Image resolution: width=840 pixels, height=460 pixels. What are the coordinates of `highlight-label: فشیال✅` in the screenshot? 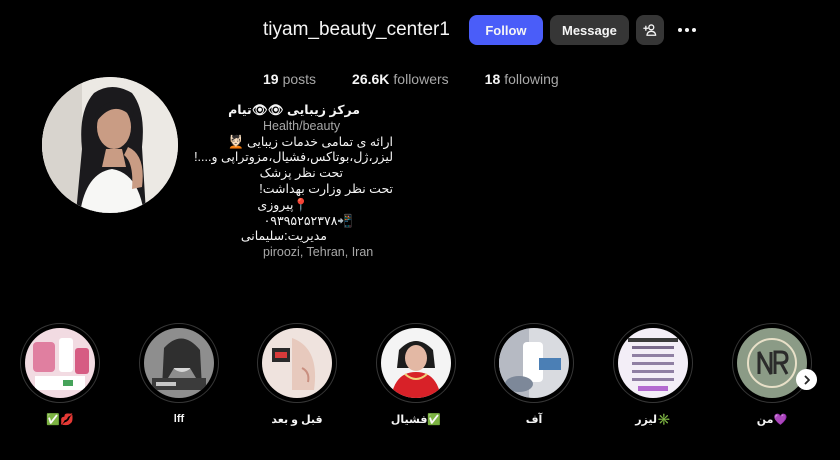 It's located at (416, 420).